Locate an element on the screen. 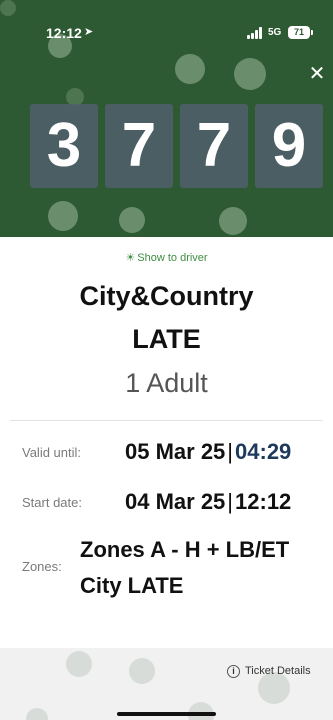 Image resolution: width=333 pixels, height=720 pixels. ticket-footer is located at coordinates (166, 684).